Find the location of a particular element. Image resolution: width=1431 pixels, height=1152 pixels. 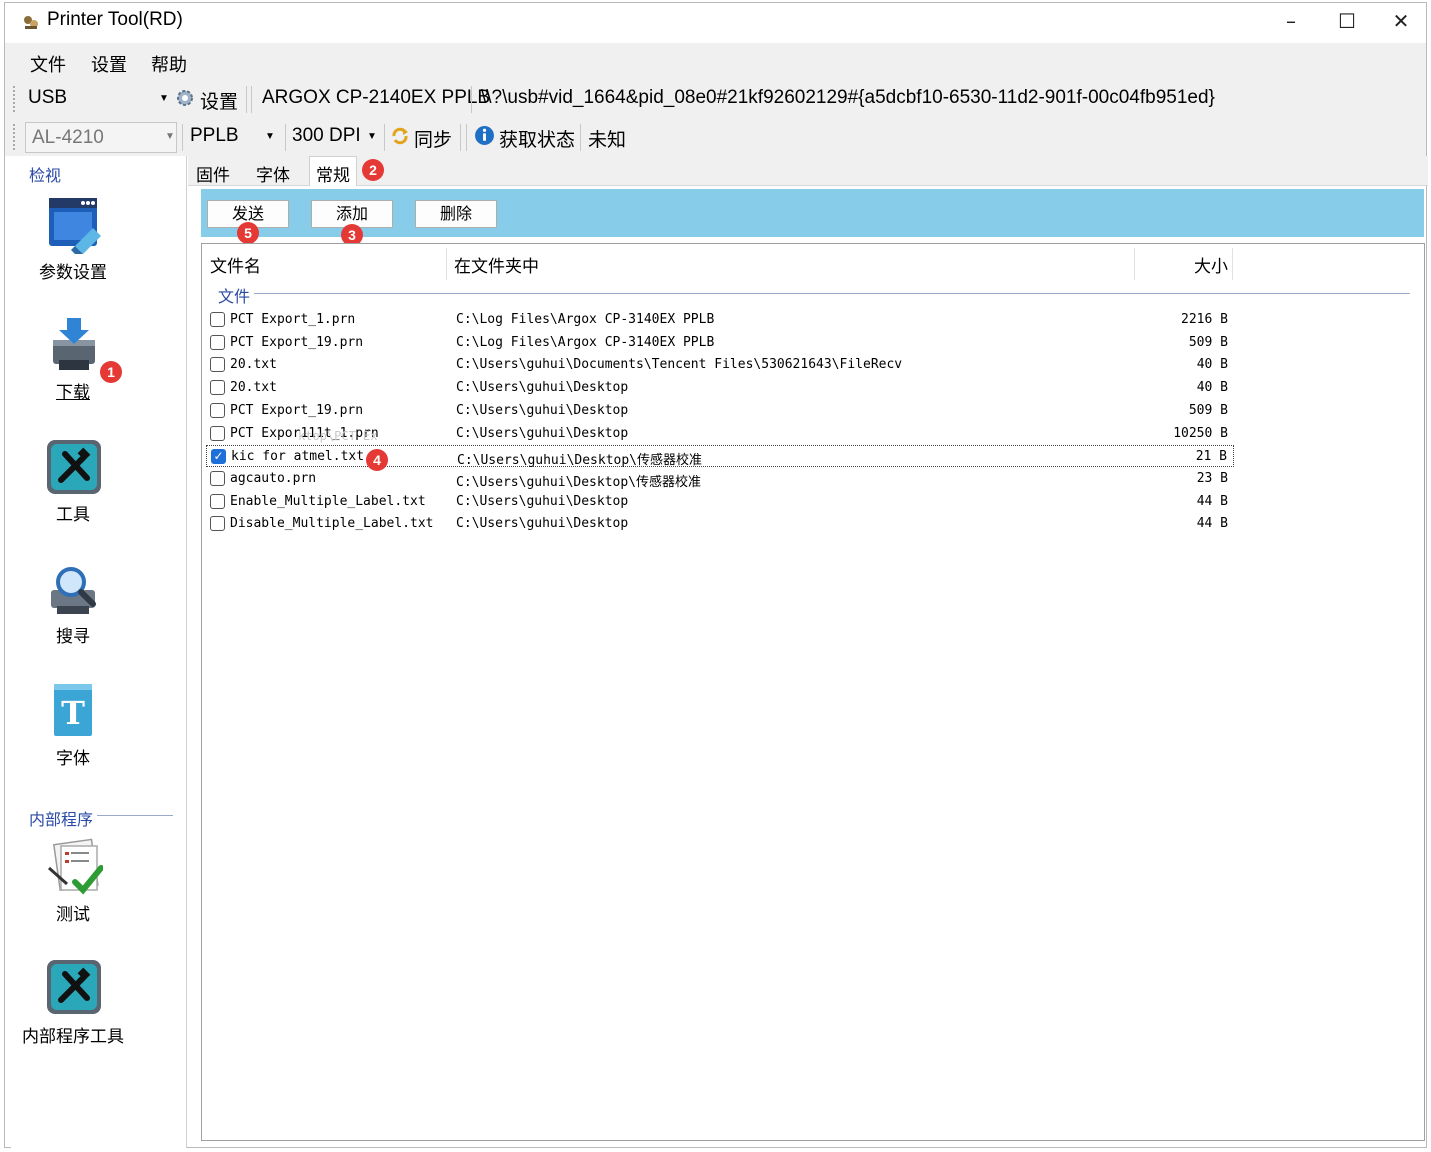

row-file-size: 21 B is located at coordinates (1211, 457).